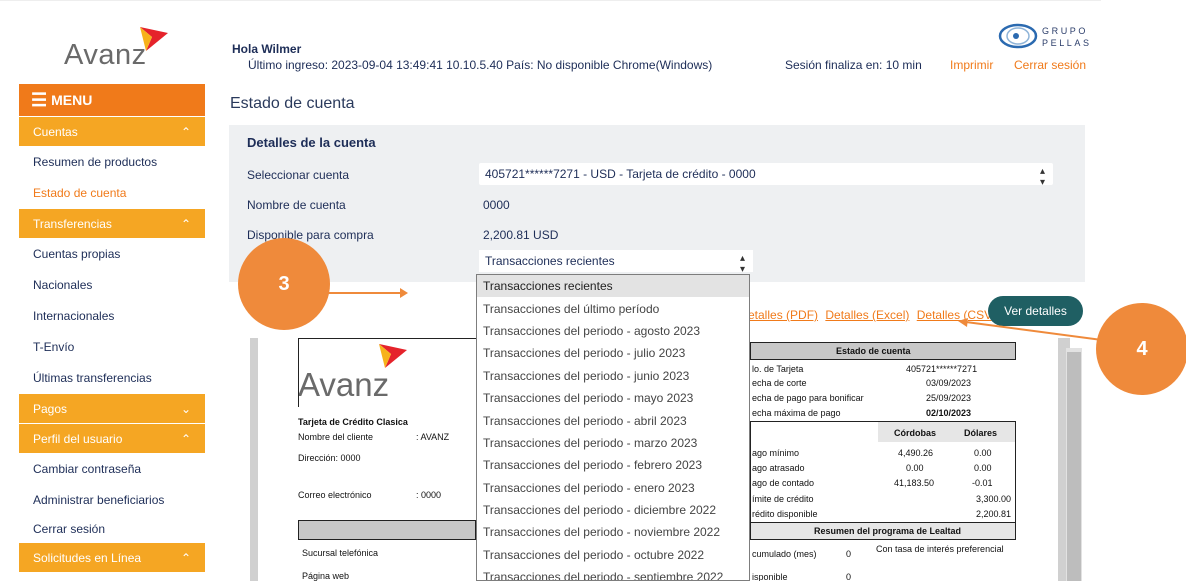 The image size is (1186, 581). What do you see at coordinates (1141, 349) in the screenshot?
I see `callout-4: 4` at bounding box center [1141, 349].